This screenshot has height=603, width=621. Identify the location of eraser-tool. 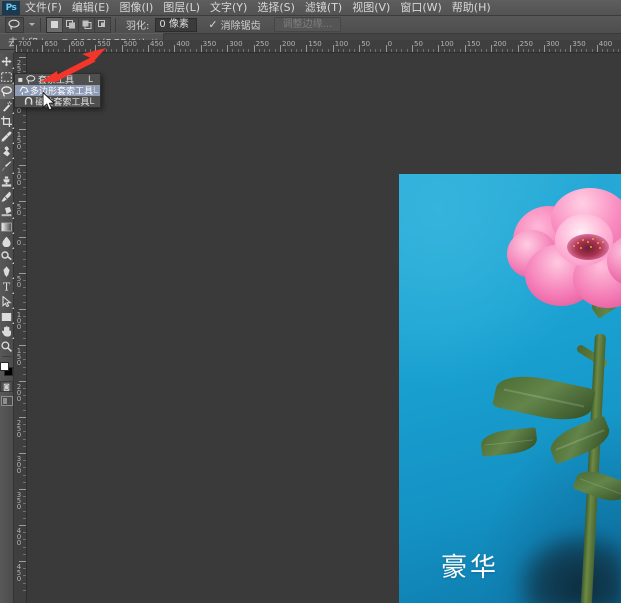
(7, 211).